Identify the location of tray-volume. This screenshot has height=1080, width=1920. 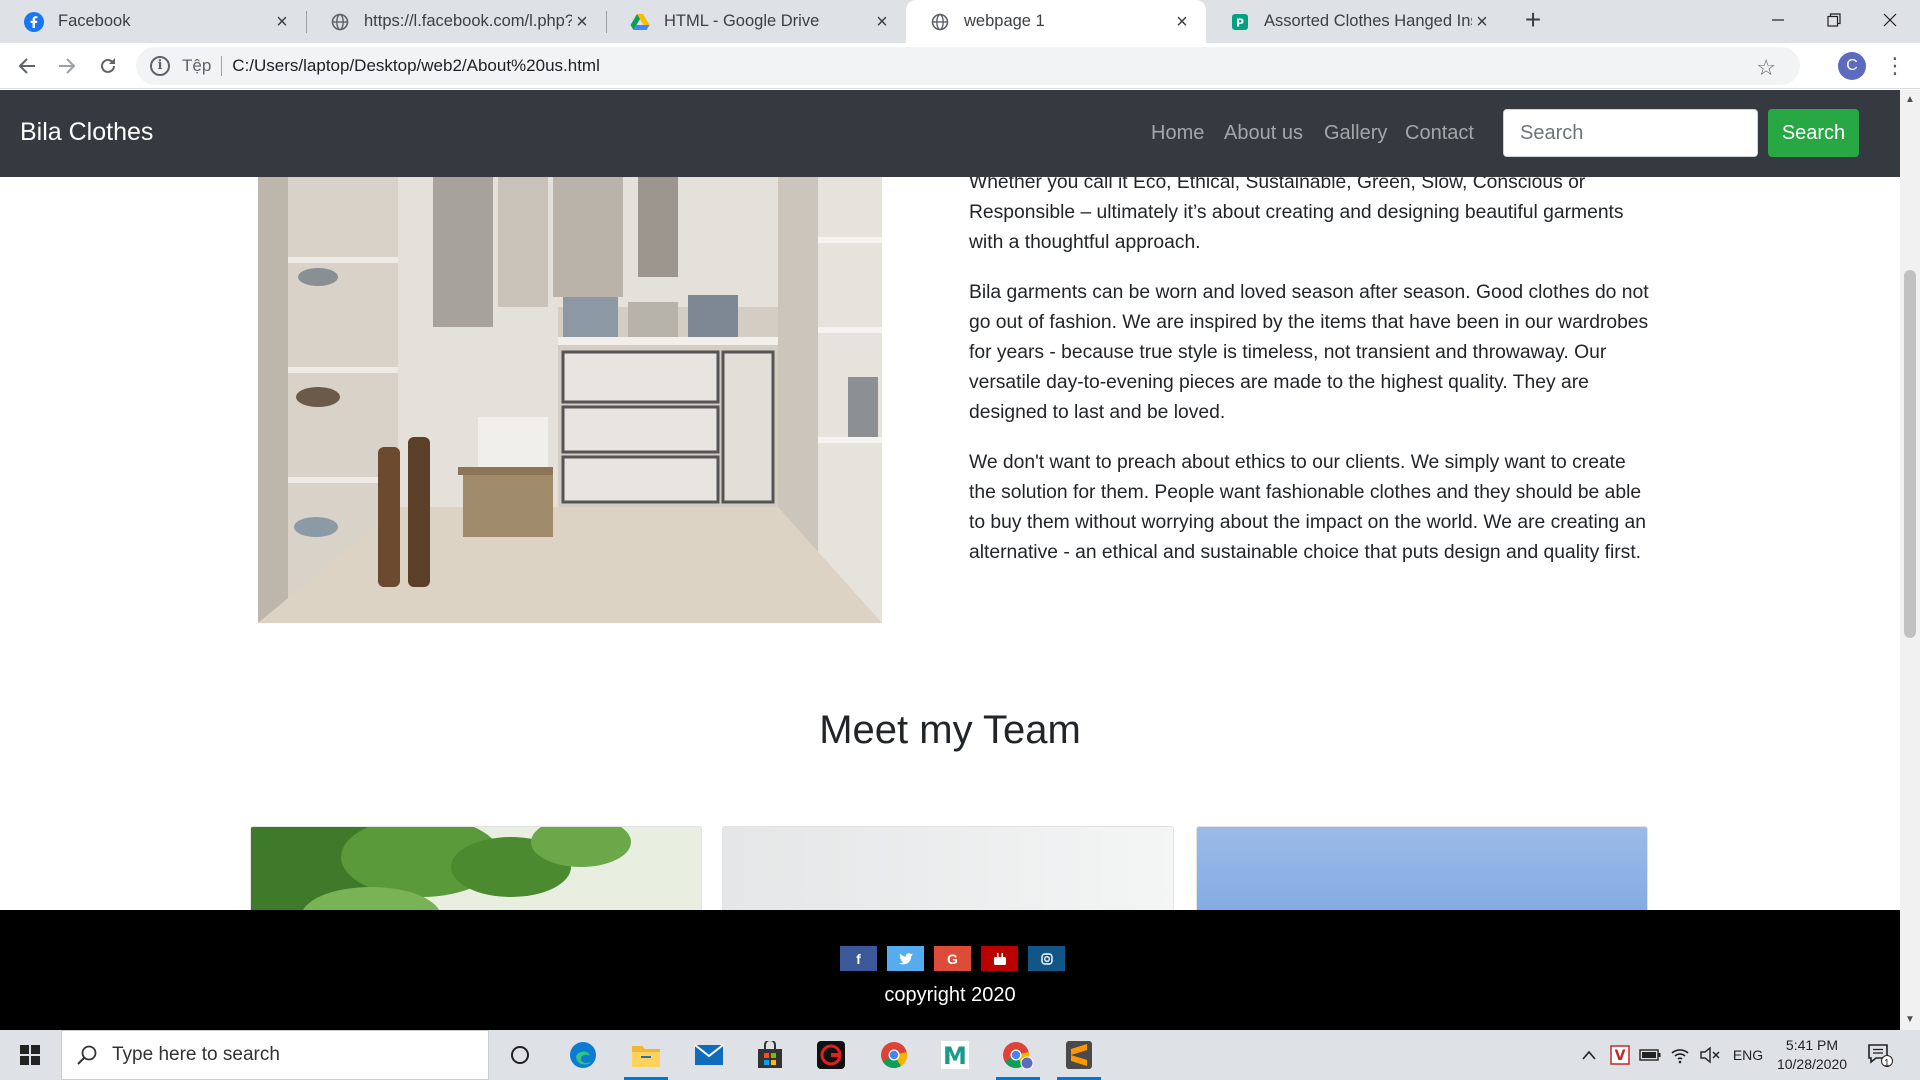
(1710, 1055).